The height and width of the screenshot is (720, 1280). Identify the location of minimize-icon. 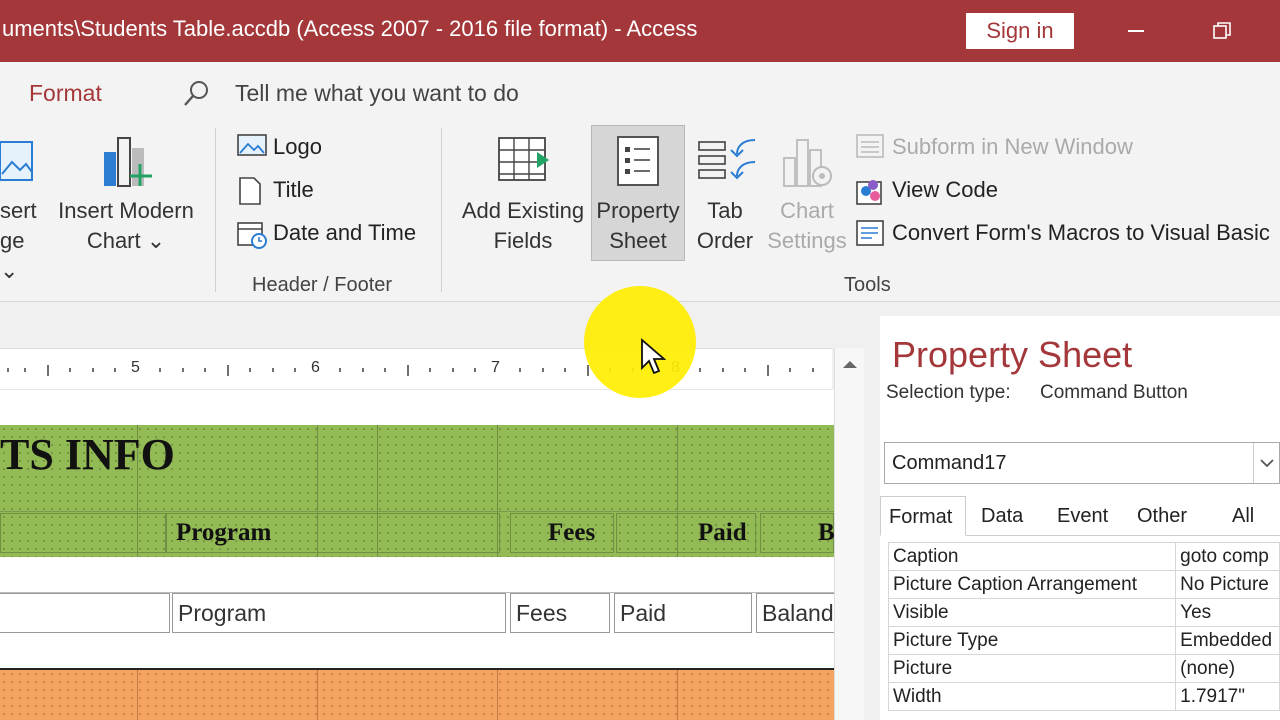
(1136, 31).